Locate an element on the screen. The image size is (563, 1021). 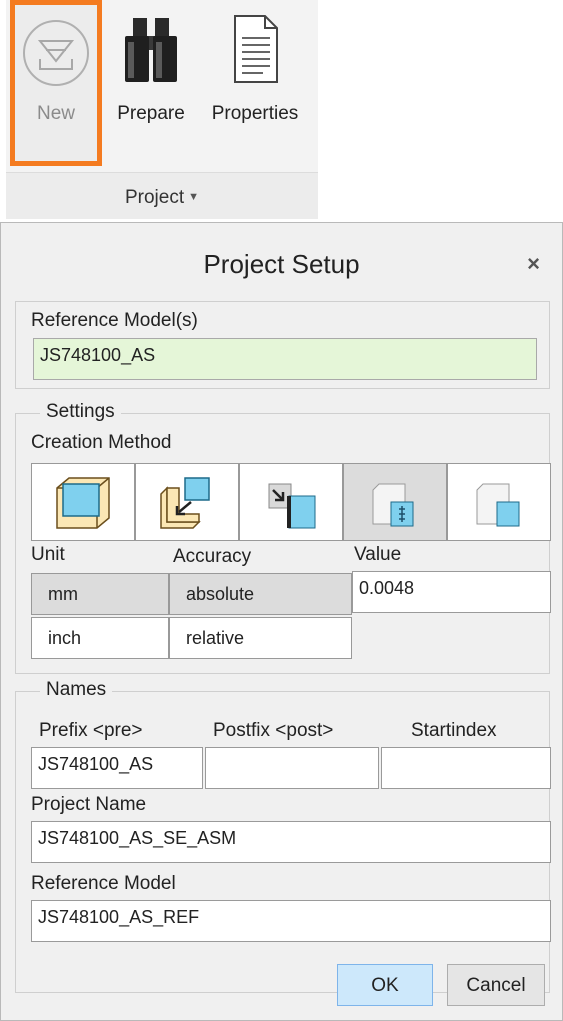
ribbon-project-group: New Prepare Properties Project ▼ is located at coordinates (162, 109).